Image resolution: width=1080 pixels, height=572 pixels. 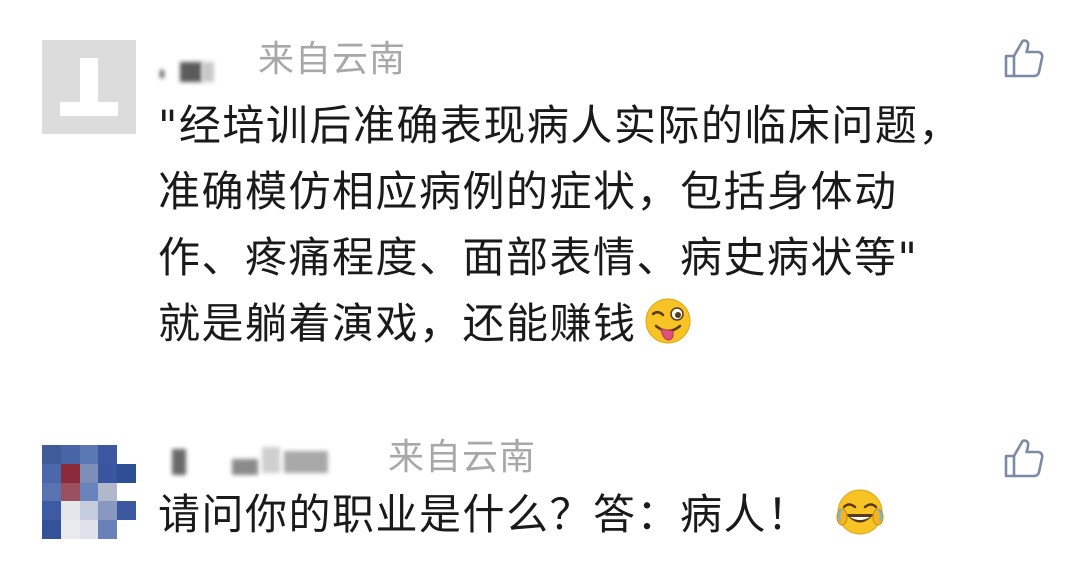 I want to click on comment-text: 请问你的职业是什么？答：病人！, so click(x=608, y=515).